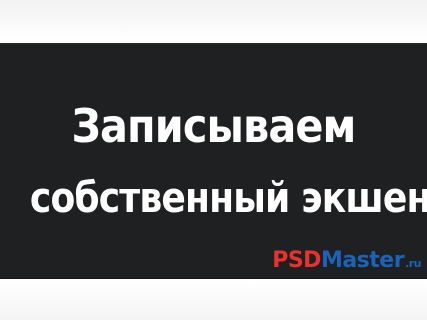 The image size is (427, 320). What do you see at coordinates (213, 126) in the screenshot?
I see `title-line-1: Записываем` at bounding box center [213, 126].